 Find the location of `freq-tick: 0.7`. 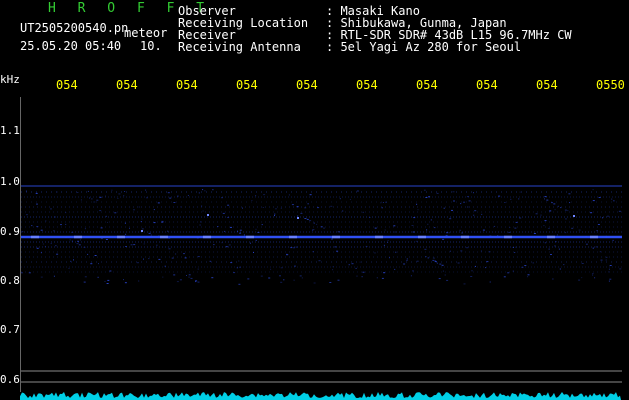

freq-tick: 0.7 is located at coordinates (10, 329).